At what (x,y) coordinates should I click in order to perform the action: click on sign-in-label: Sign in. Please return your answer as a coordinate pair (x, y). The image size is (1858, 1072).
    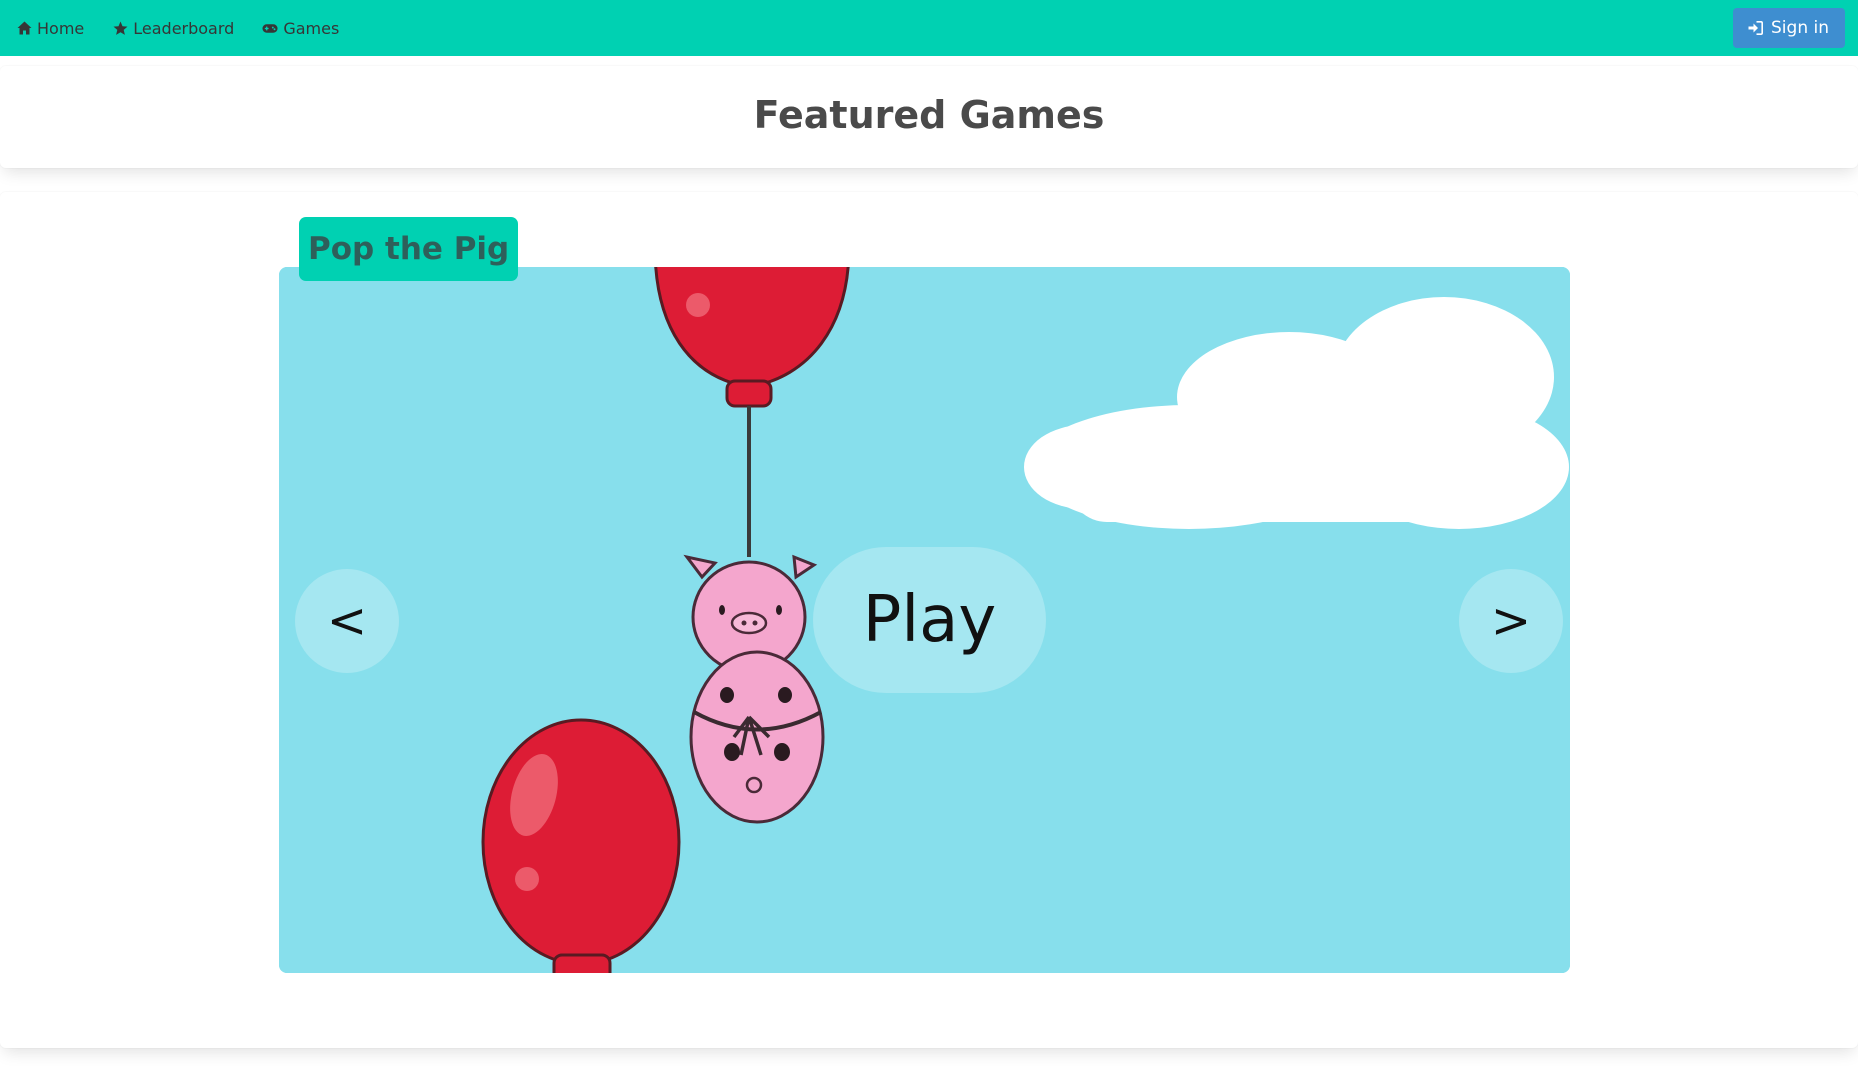
    Looking at the image, I should click on (1800, 28).